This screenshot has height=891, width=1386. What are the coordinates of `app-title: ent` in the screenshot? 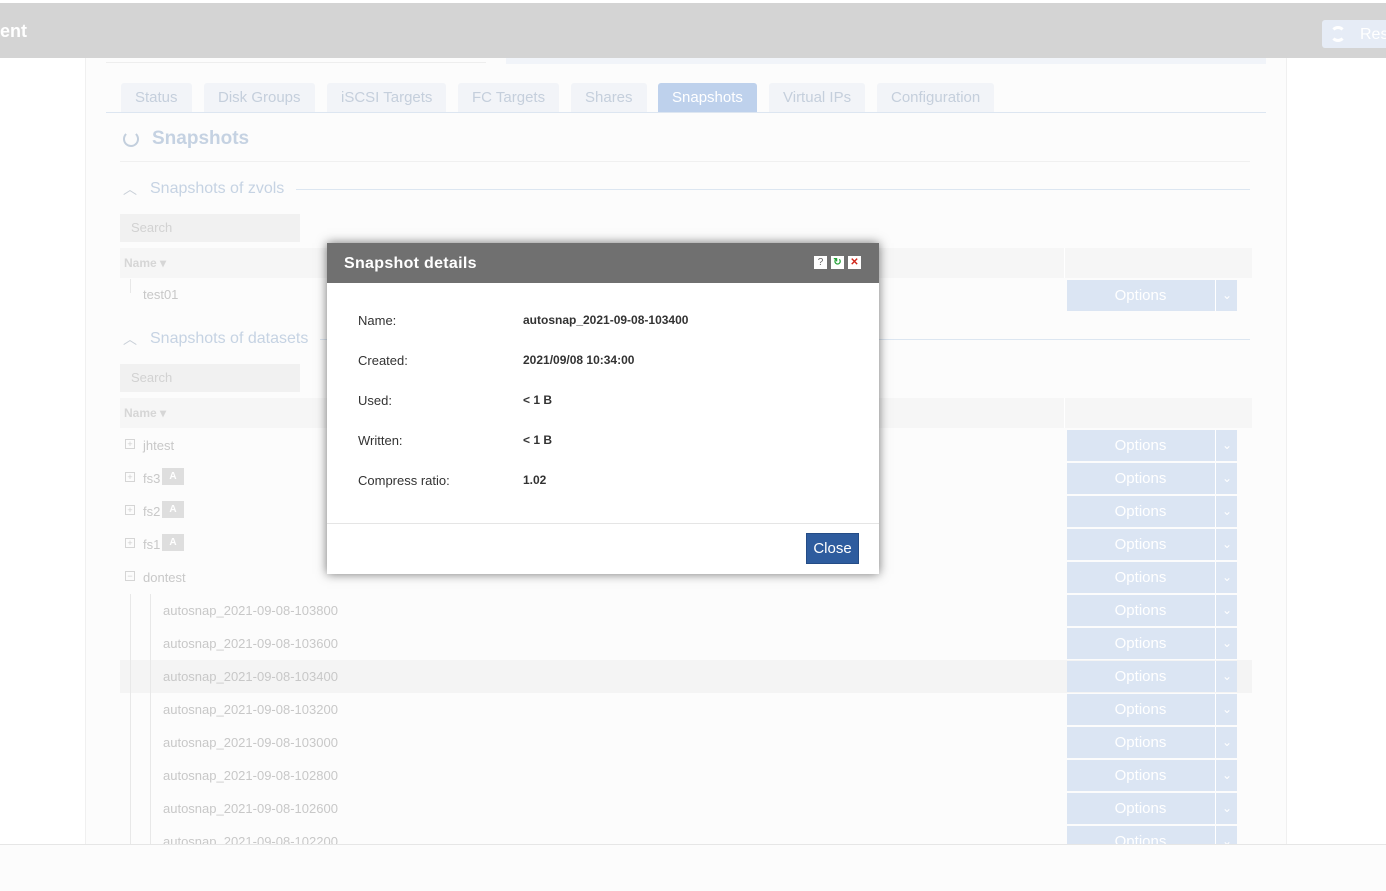 It's located at (13, 31).